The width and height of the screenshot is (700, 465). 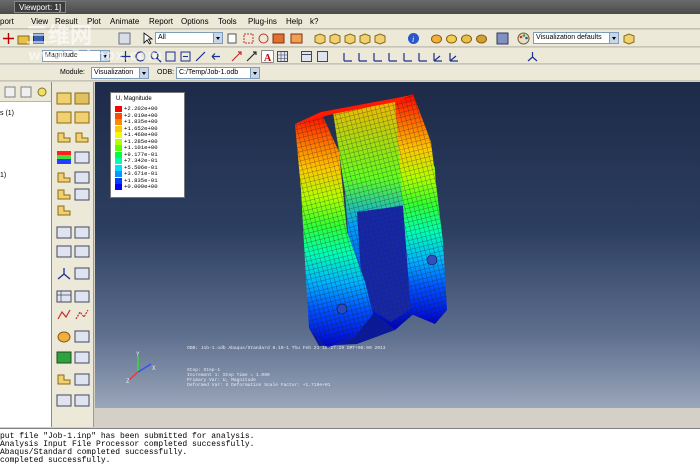 I want to click on plot-symbols-icon, so click(x=64, y=177).